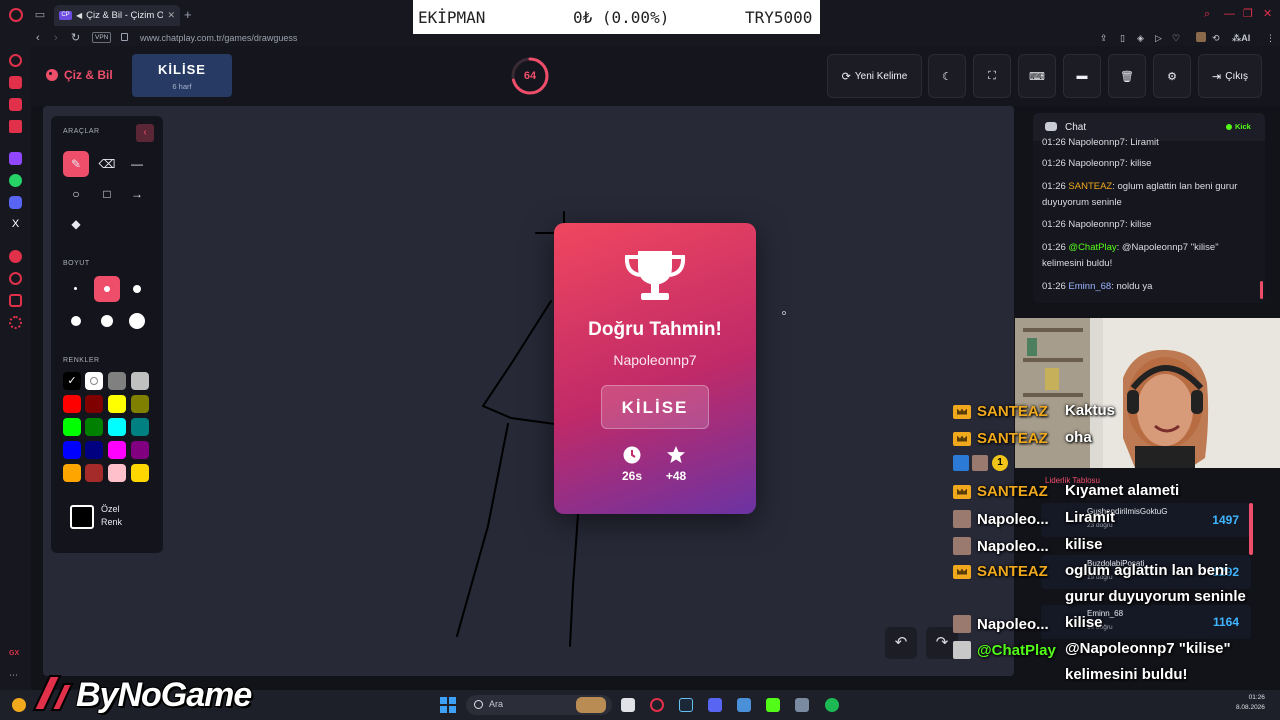  Describe the element at coordinates (15, 202) in the screenshot. I see `discord-icon` at that location.